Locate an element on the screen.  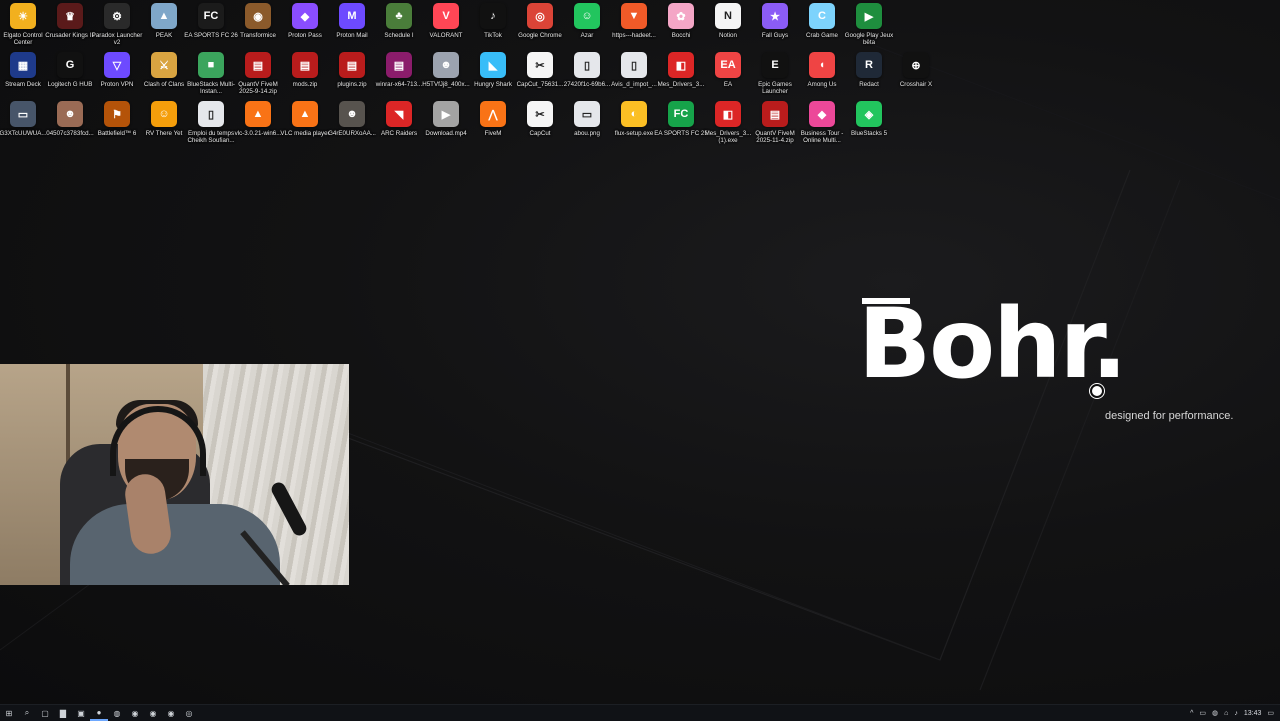
desktop-icon: ▽ Proton VPN is located at coordinates (117, 70).